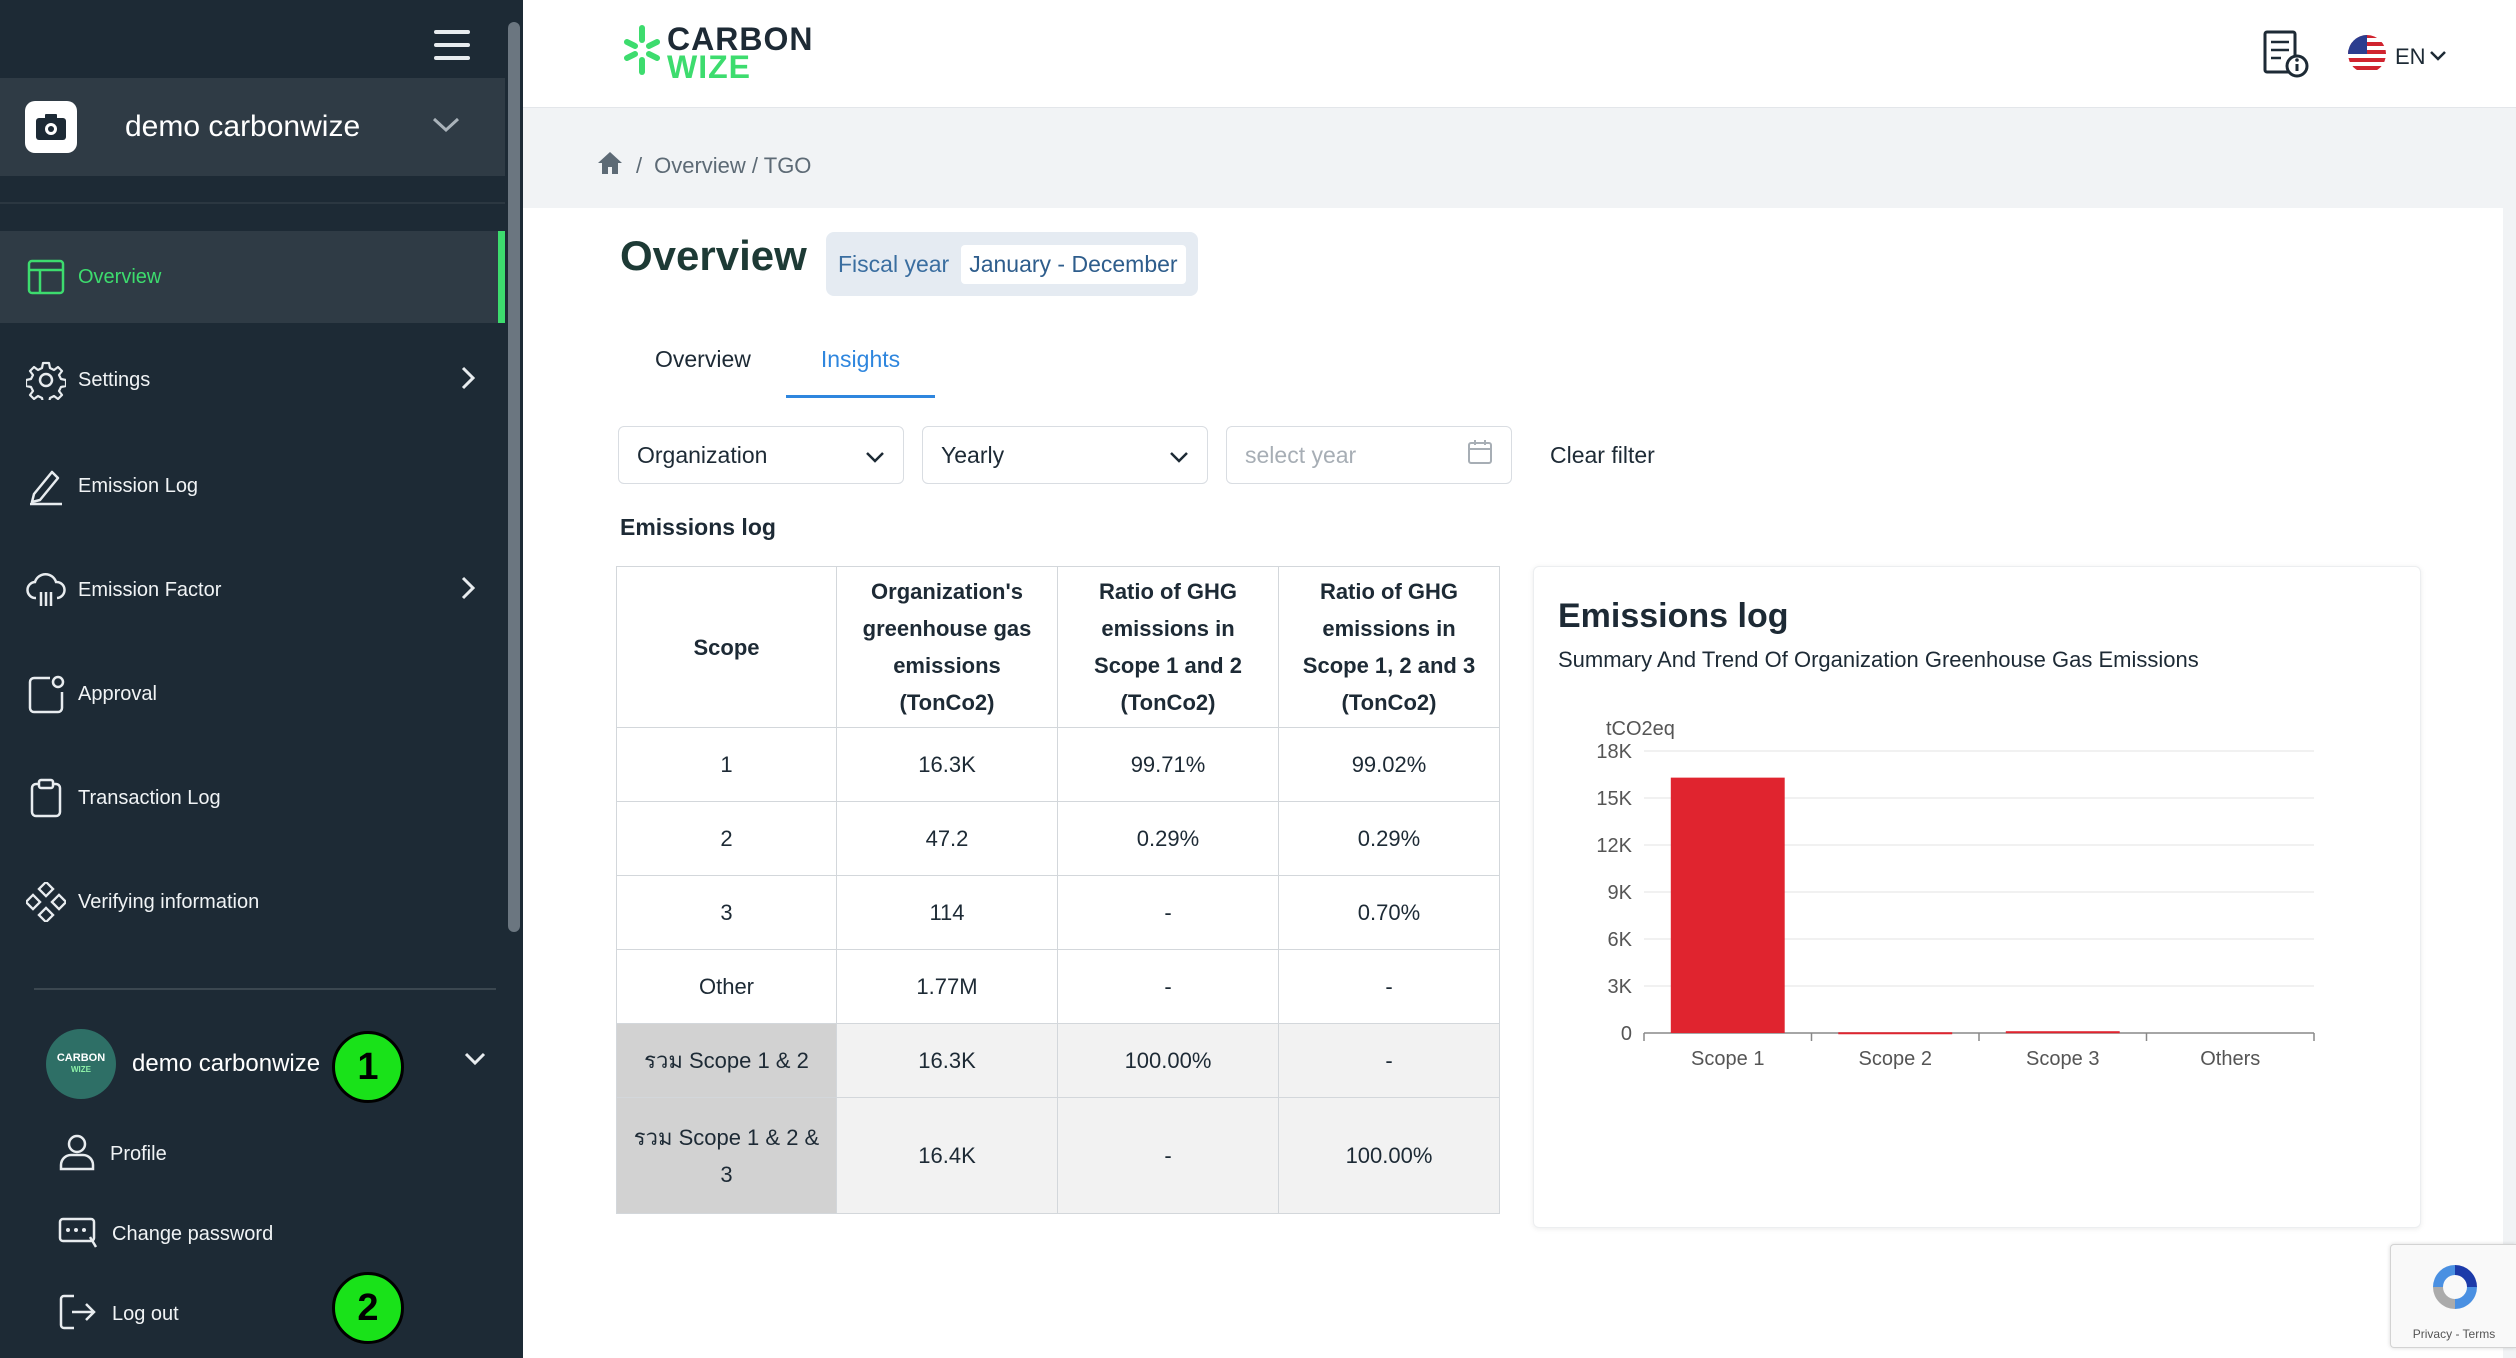 This screenshot has height=1358, width=2516. Describe the element at coordinates (1614, 799) in the screenshot. I see `y-tick-label: 15K` at that location.